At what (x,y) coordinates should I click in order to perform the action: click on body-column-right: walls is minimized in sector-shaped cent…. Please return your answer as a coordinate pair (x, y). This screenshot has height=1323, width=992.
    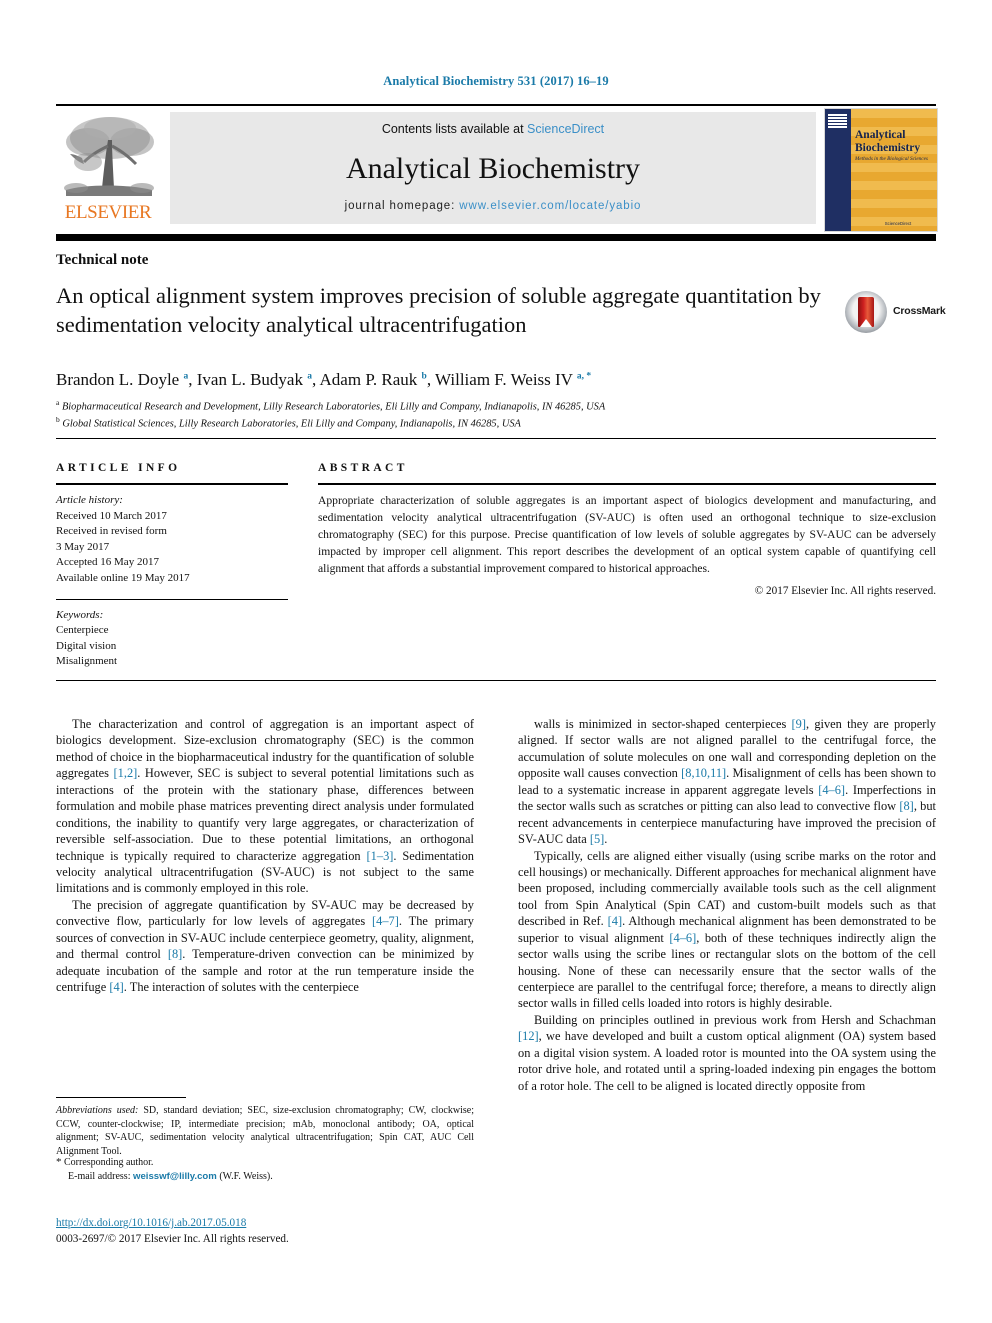
    Looking at the image, I should click on (727, 905).